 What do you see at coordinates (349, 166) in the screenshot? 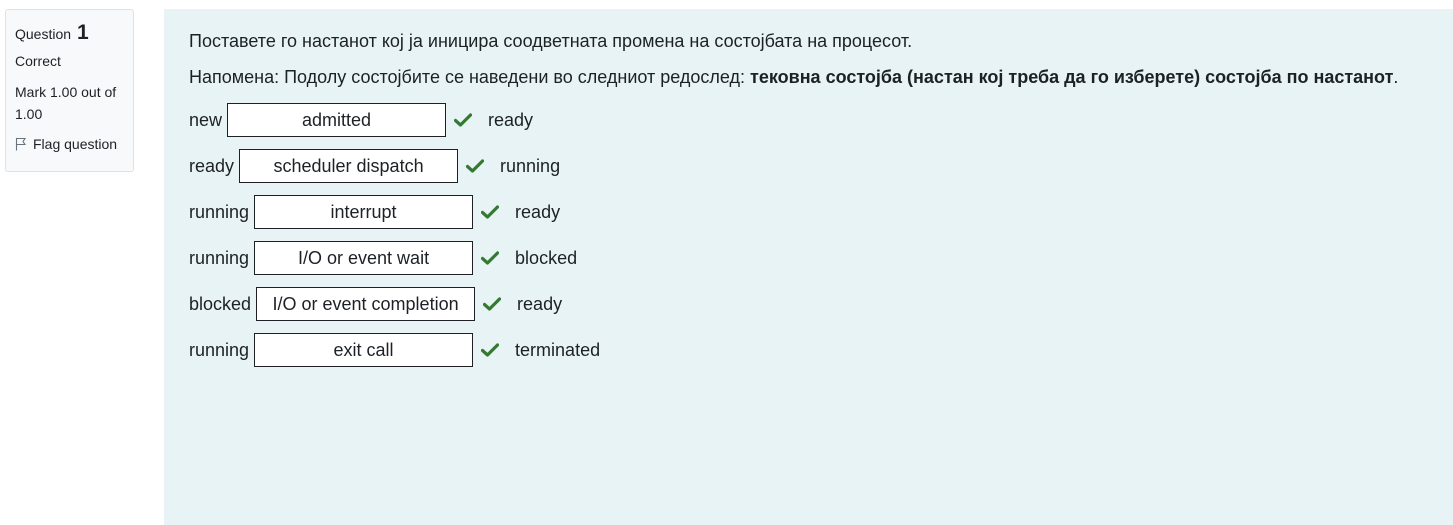
I see `drop-zone: scheduler dispatch` at bounding box center [349, 166].